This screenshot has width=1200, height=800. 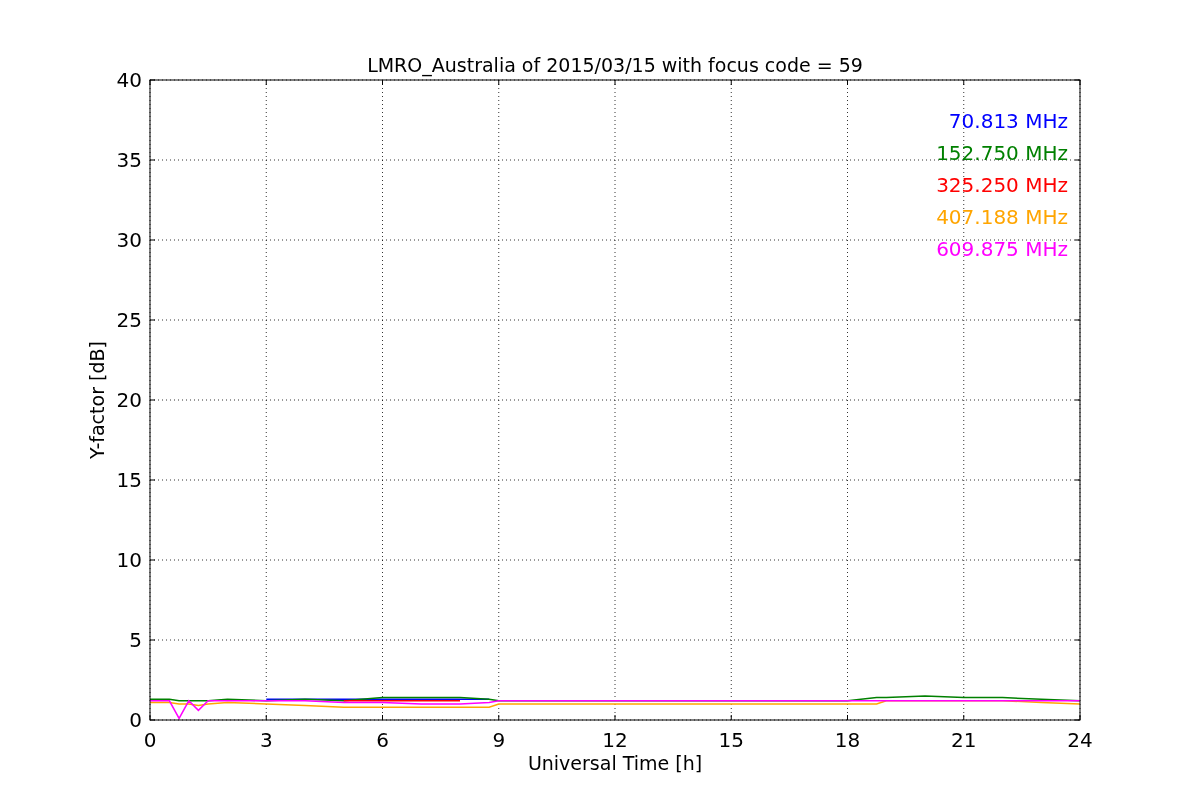 I want to click on tick-label: 20, so click(x=129, y=400).